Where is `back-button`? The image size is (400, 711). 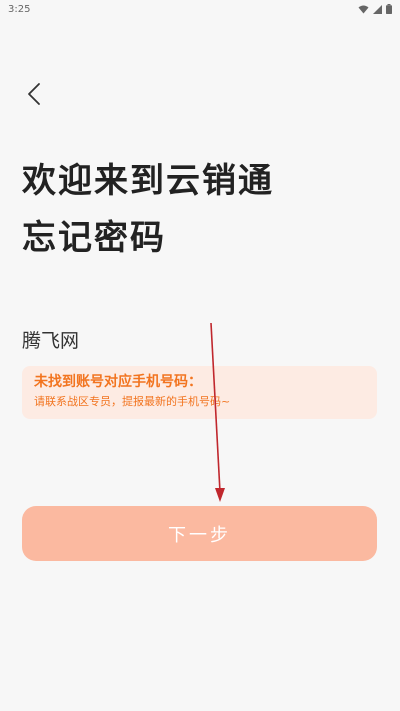
back-button is located at coordinates (34, 94).